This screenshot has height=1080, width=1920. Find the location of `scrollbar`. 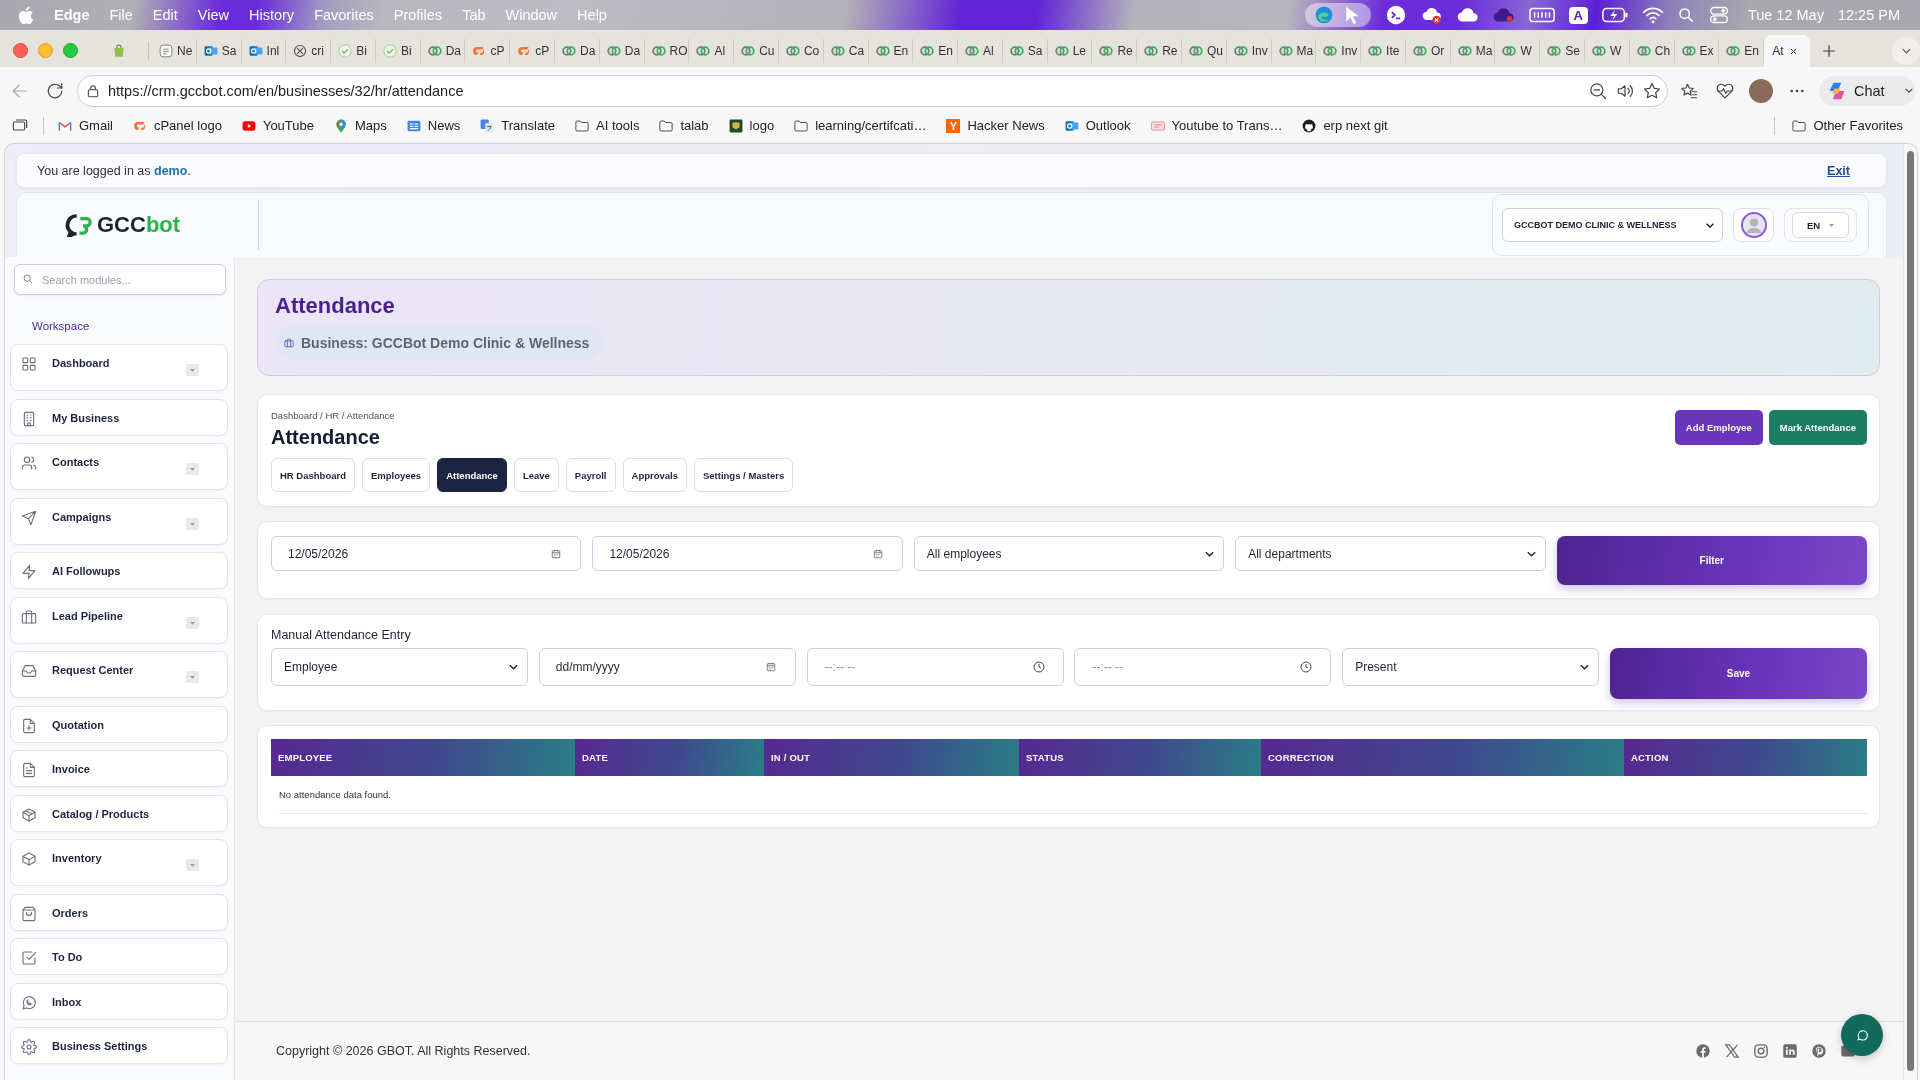

scrollbar is located at coordinates (1910, 612).